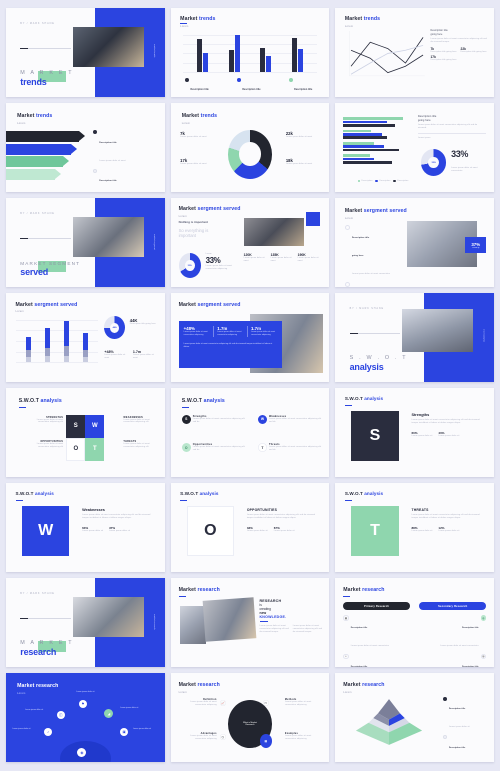 The width and height of the screenshot is (500, 771). I want to click on swot-cell-o: O, so click(76, 449).